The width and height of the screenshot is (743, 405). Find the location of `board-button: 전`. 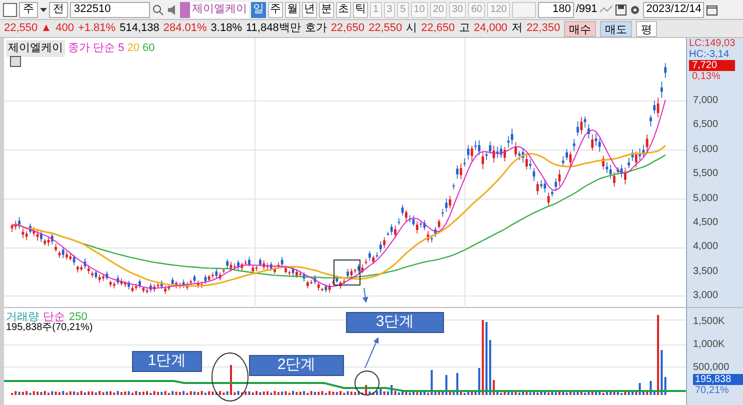

board-button: 전 is located at coordinates (58, 10).